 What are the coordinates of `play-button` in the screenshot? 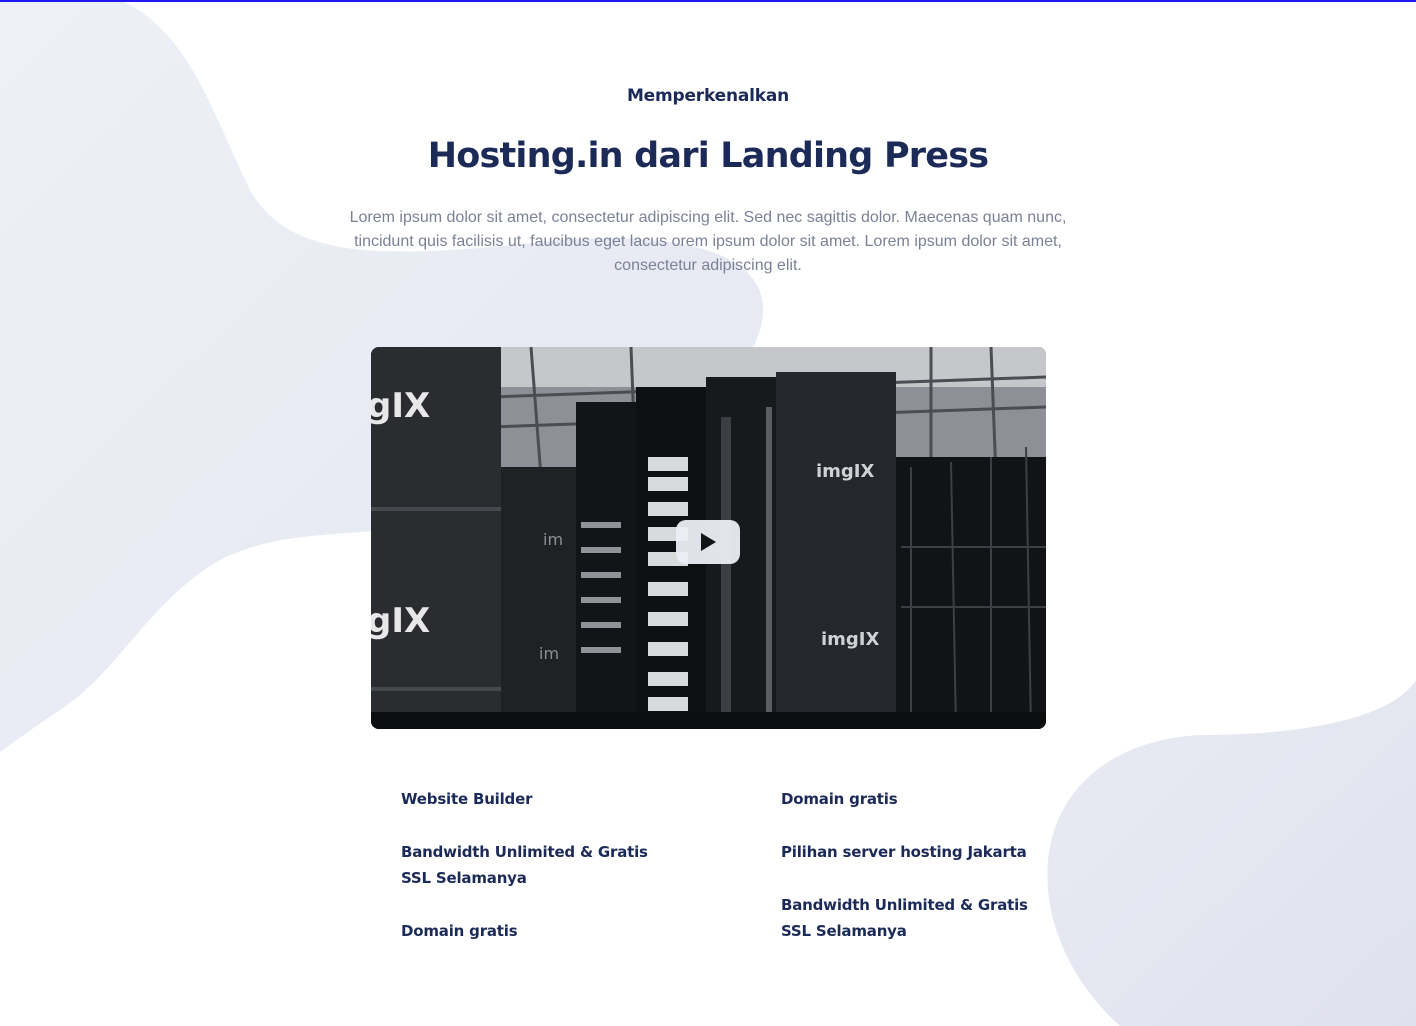 It's located at (708, 542).